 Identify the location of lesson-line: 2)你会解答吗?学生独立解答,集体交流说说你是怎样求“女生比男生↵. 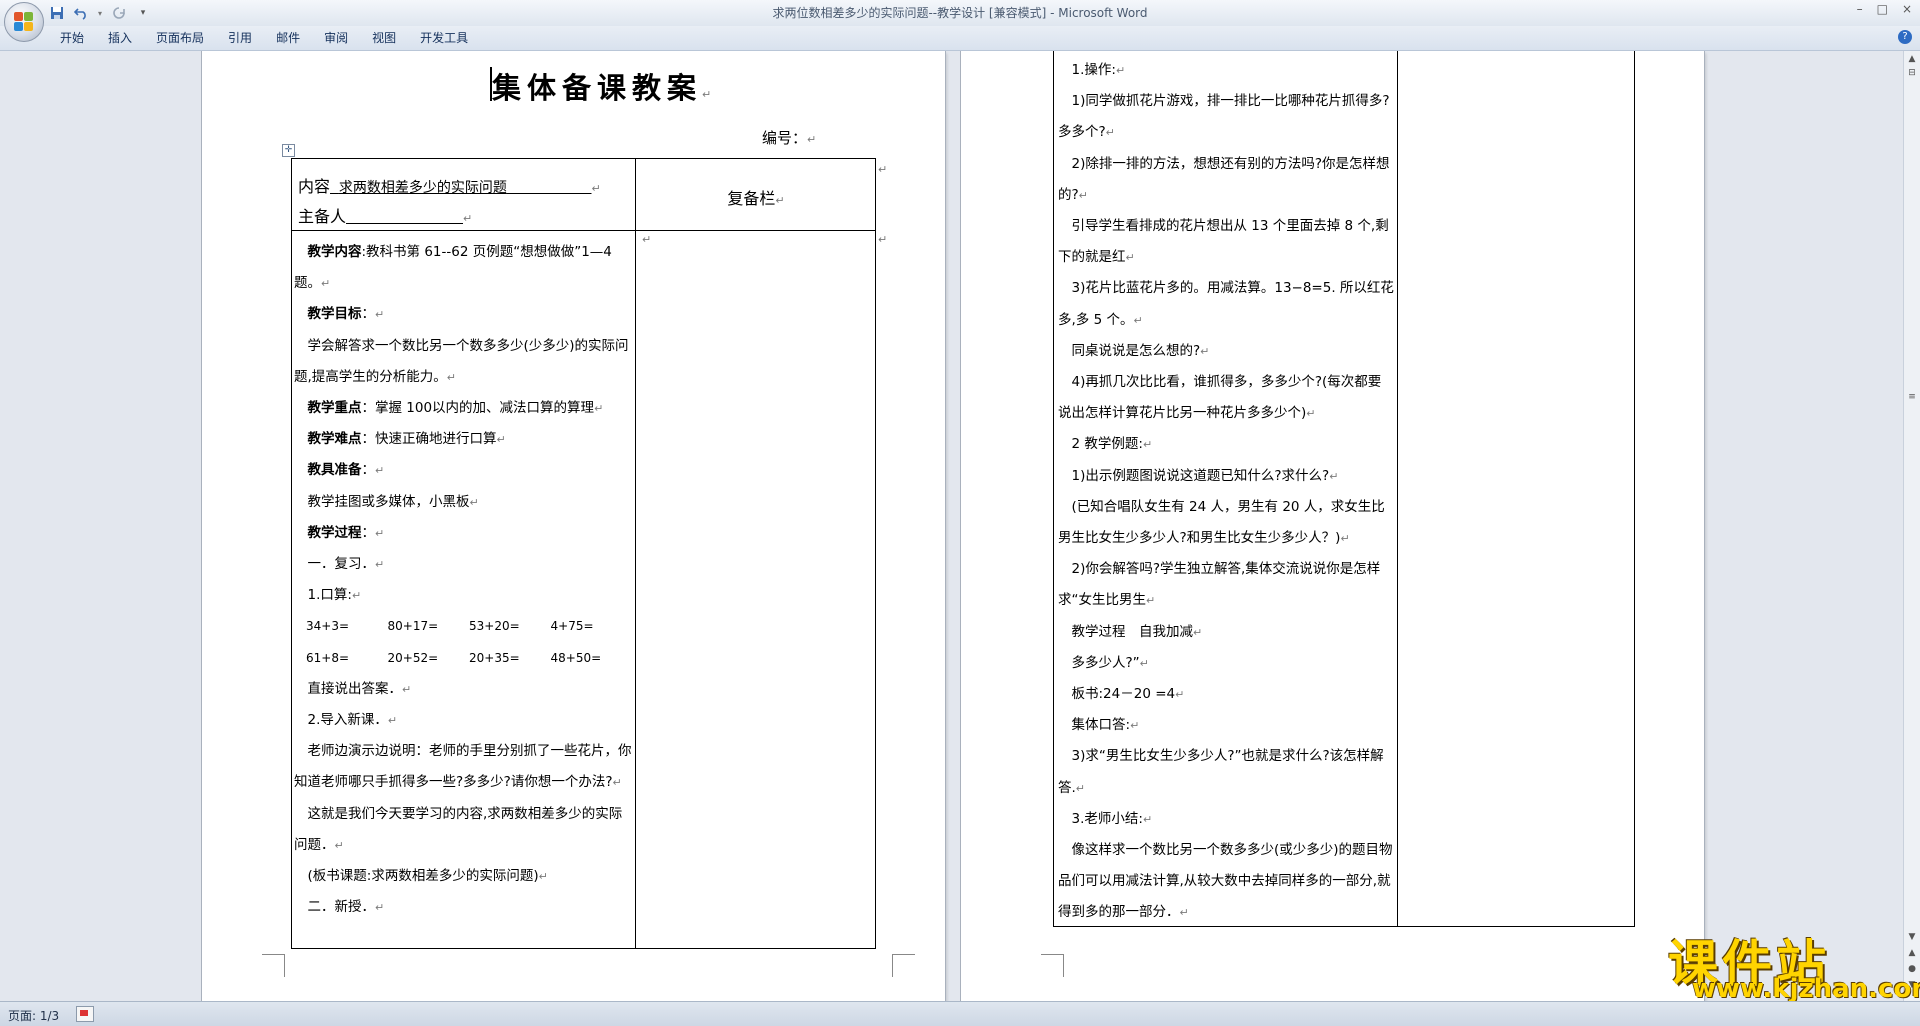
(1219, 585).